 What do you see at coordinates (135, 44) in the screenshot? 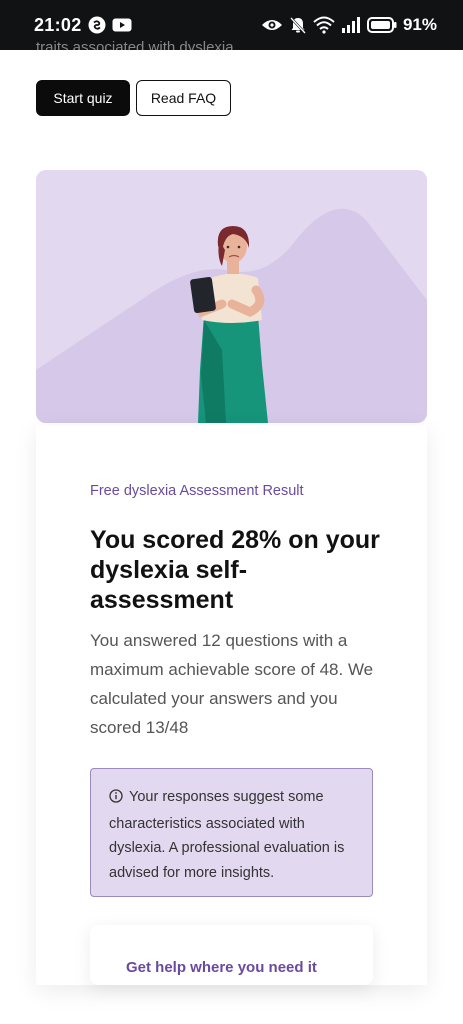
I see `scrolled-text-fragment: traits associated with dyslexia` at bounding box center [135, 44].